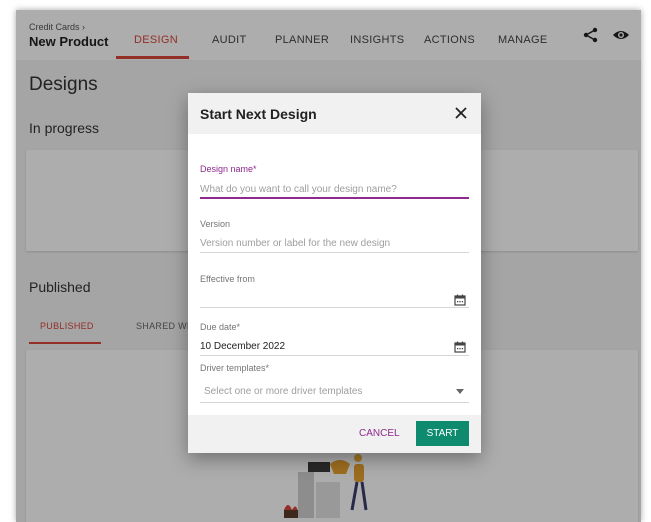  I want to click on due-date-label: Due date*, so click(220, 327).